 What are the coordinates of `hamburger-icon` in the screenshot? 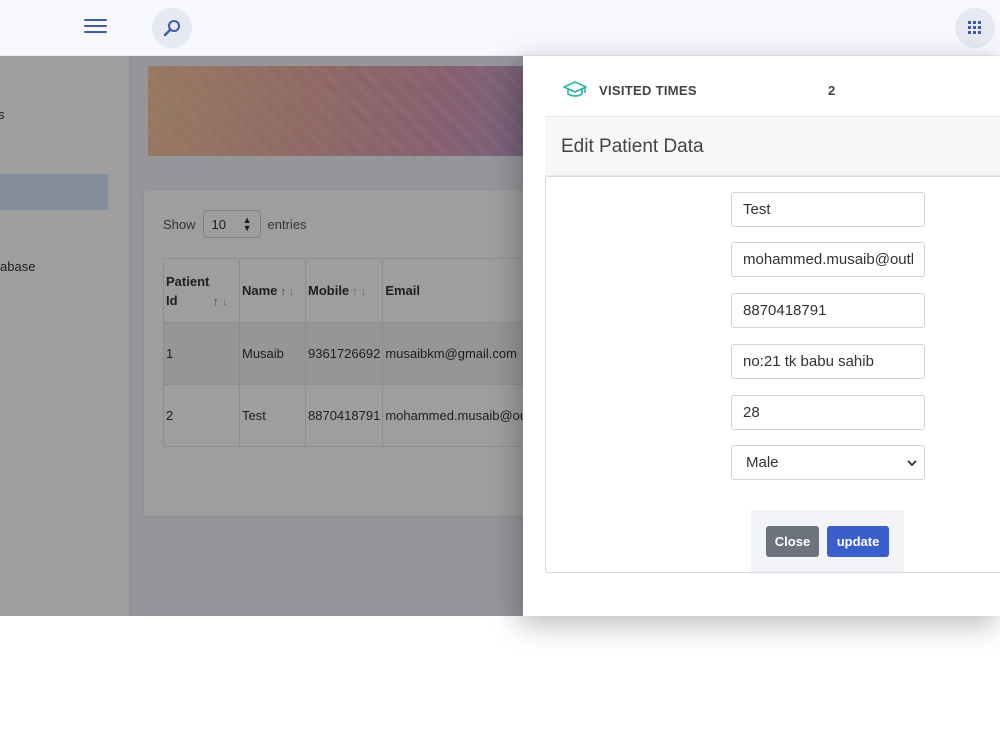 It's located at (96, 26).